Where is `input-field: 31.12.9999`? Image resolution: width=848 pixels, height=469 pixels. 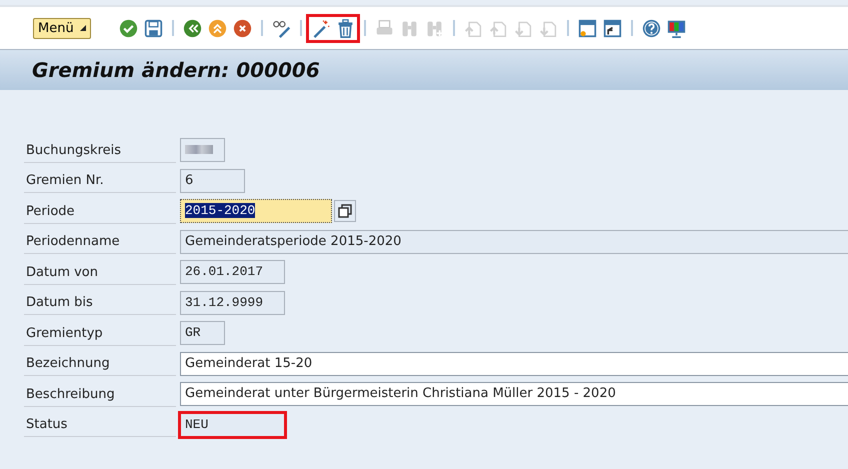 input-field: 31.12.9999 is located at coordinates (232, 302).